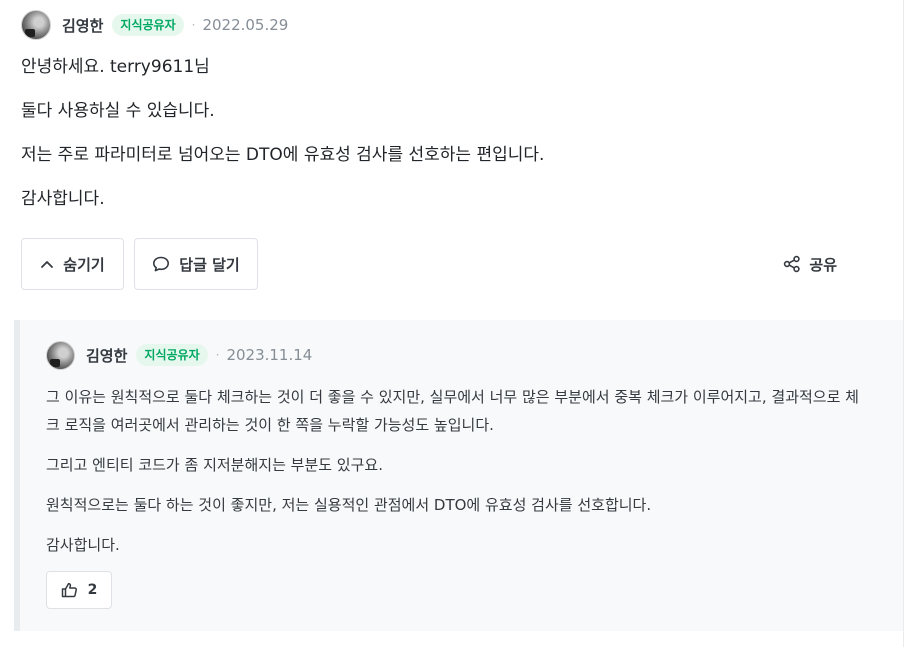  What do you see at coordinates (823, 264) in the screenshot?
I see `share-label: 공유` at bounding box center [823, 264].